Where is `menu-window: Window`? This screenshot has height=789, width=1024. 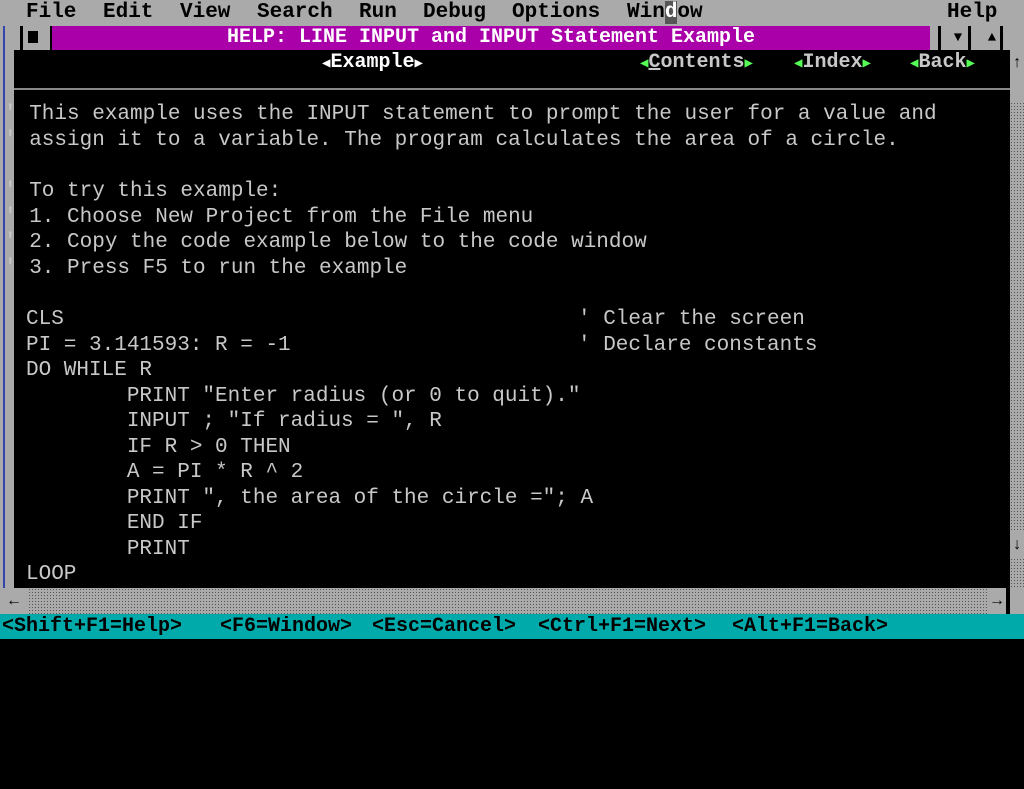 menu-window: Window is located at coordinates (665, 13).